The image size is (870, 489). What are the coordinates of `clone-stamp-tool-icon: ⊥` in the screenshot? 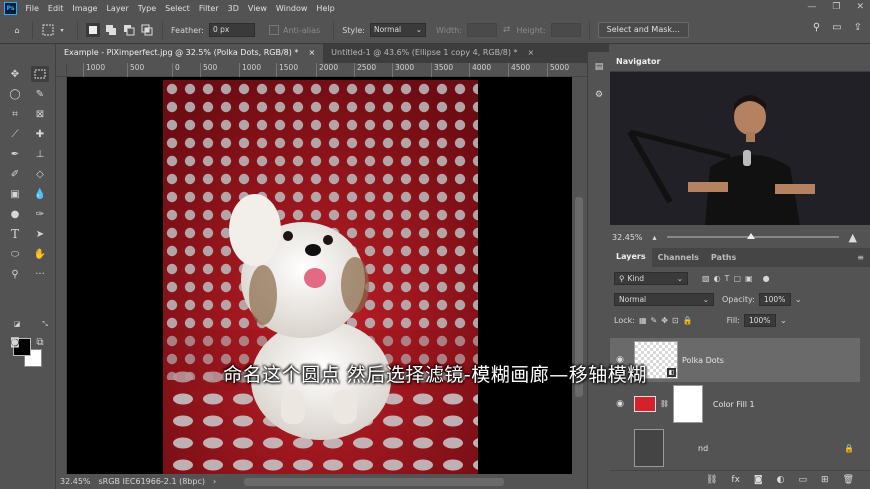 It's located at (40, 154).